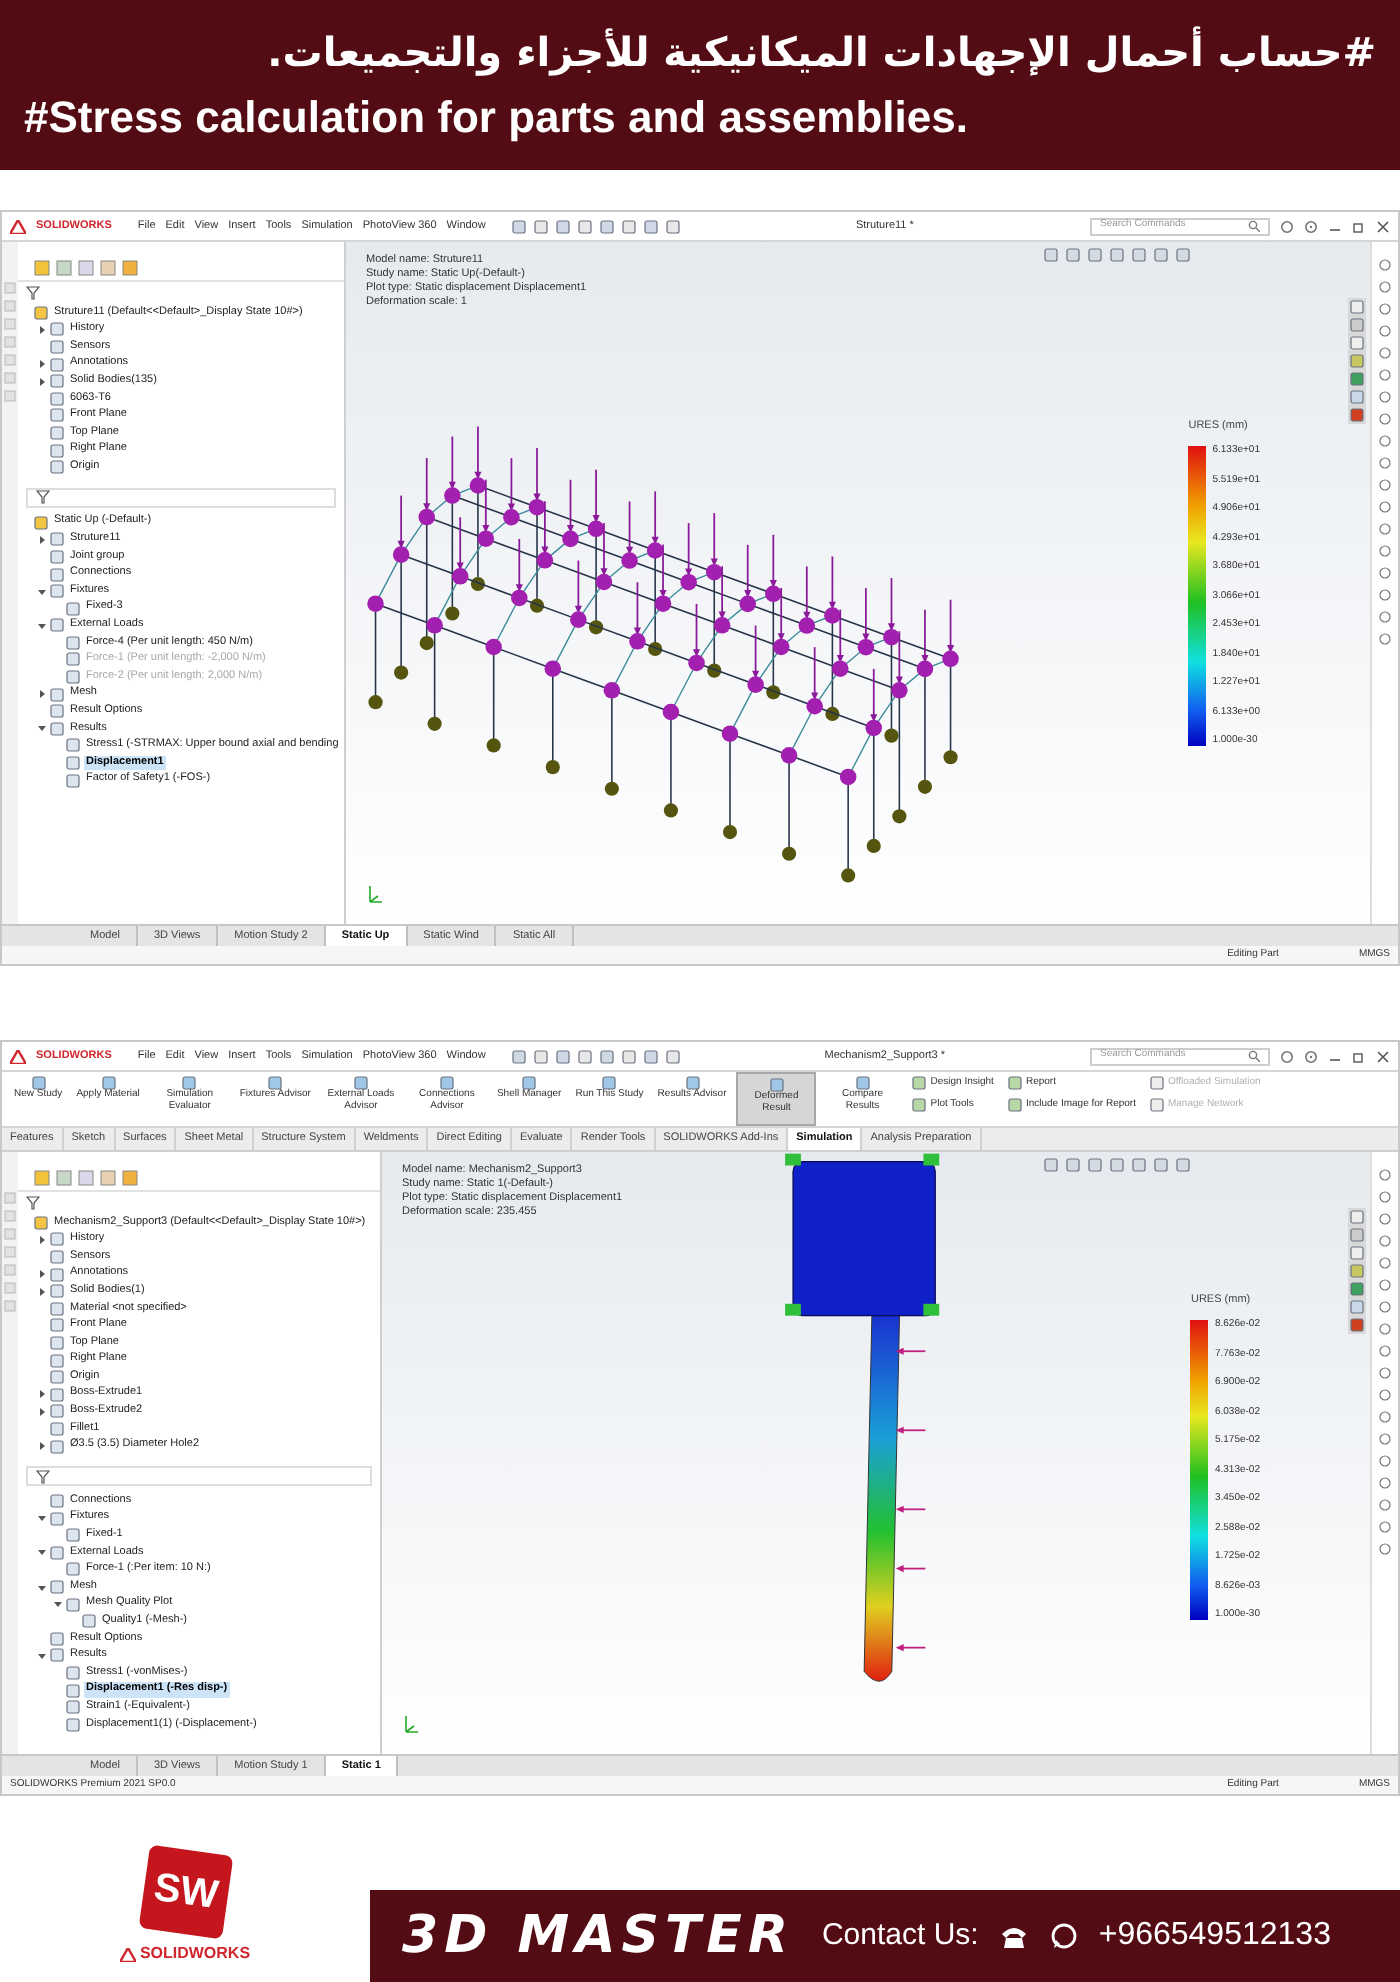  Describe the element at coordinates (57, 1446) in the screenshot. I see `tree-node-icon` at that location.